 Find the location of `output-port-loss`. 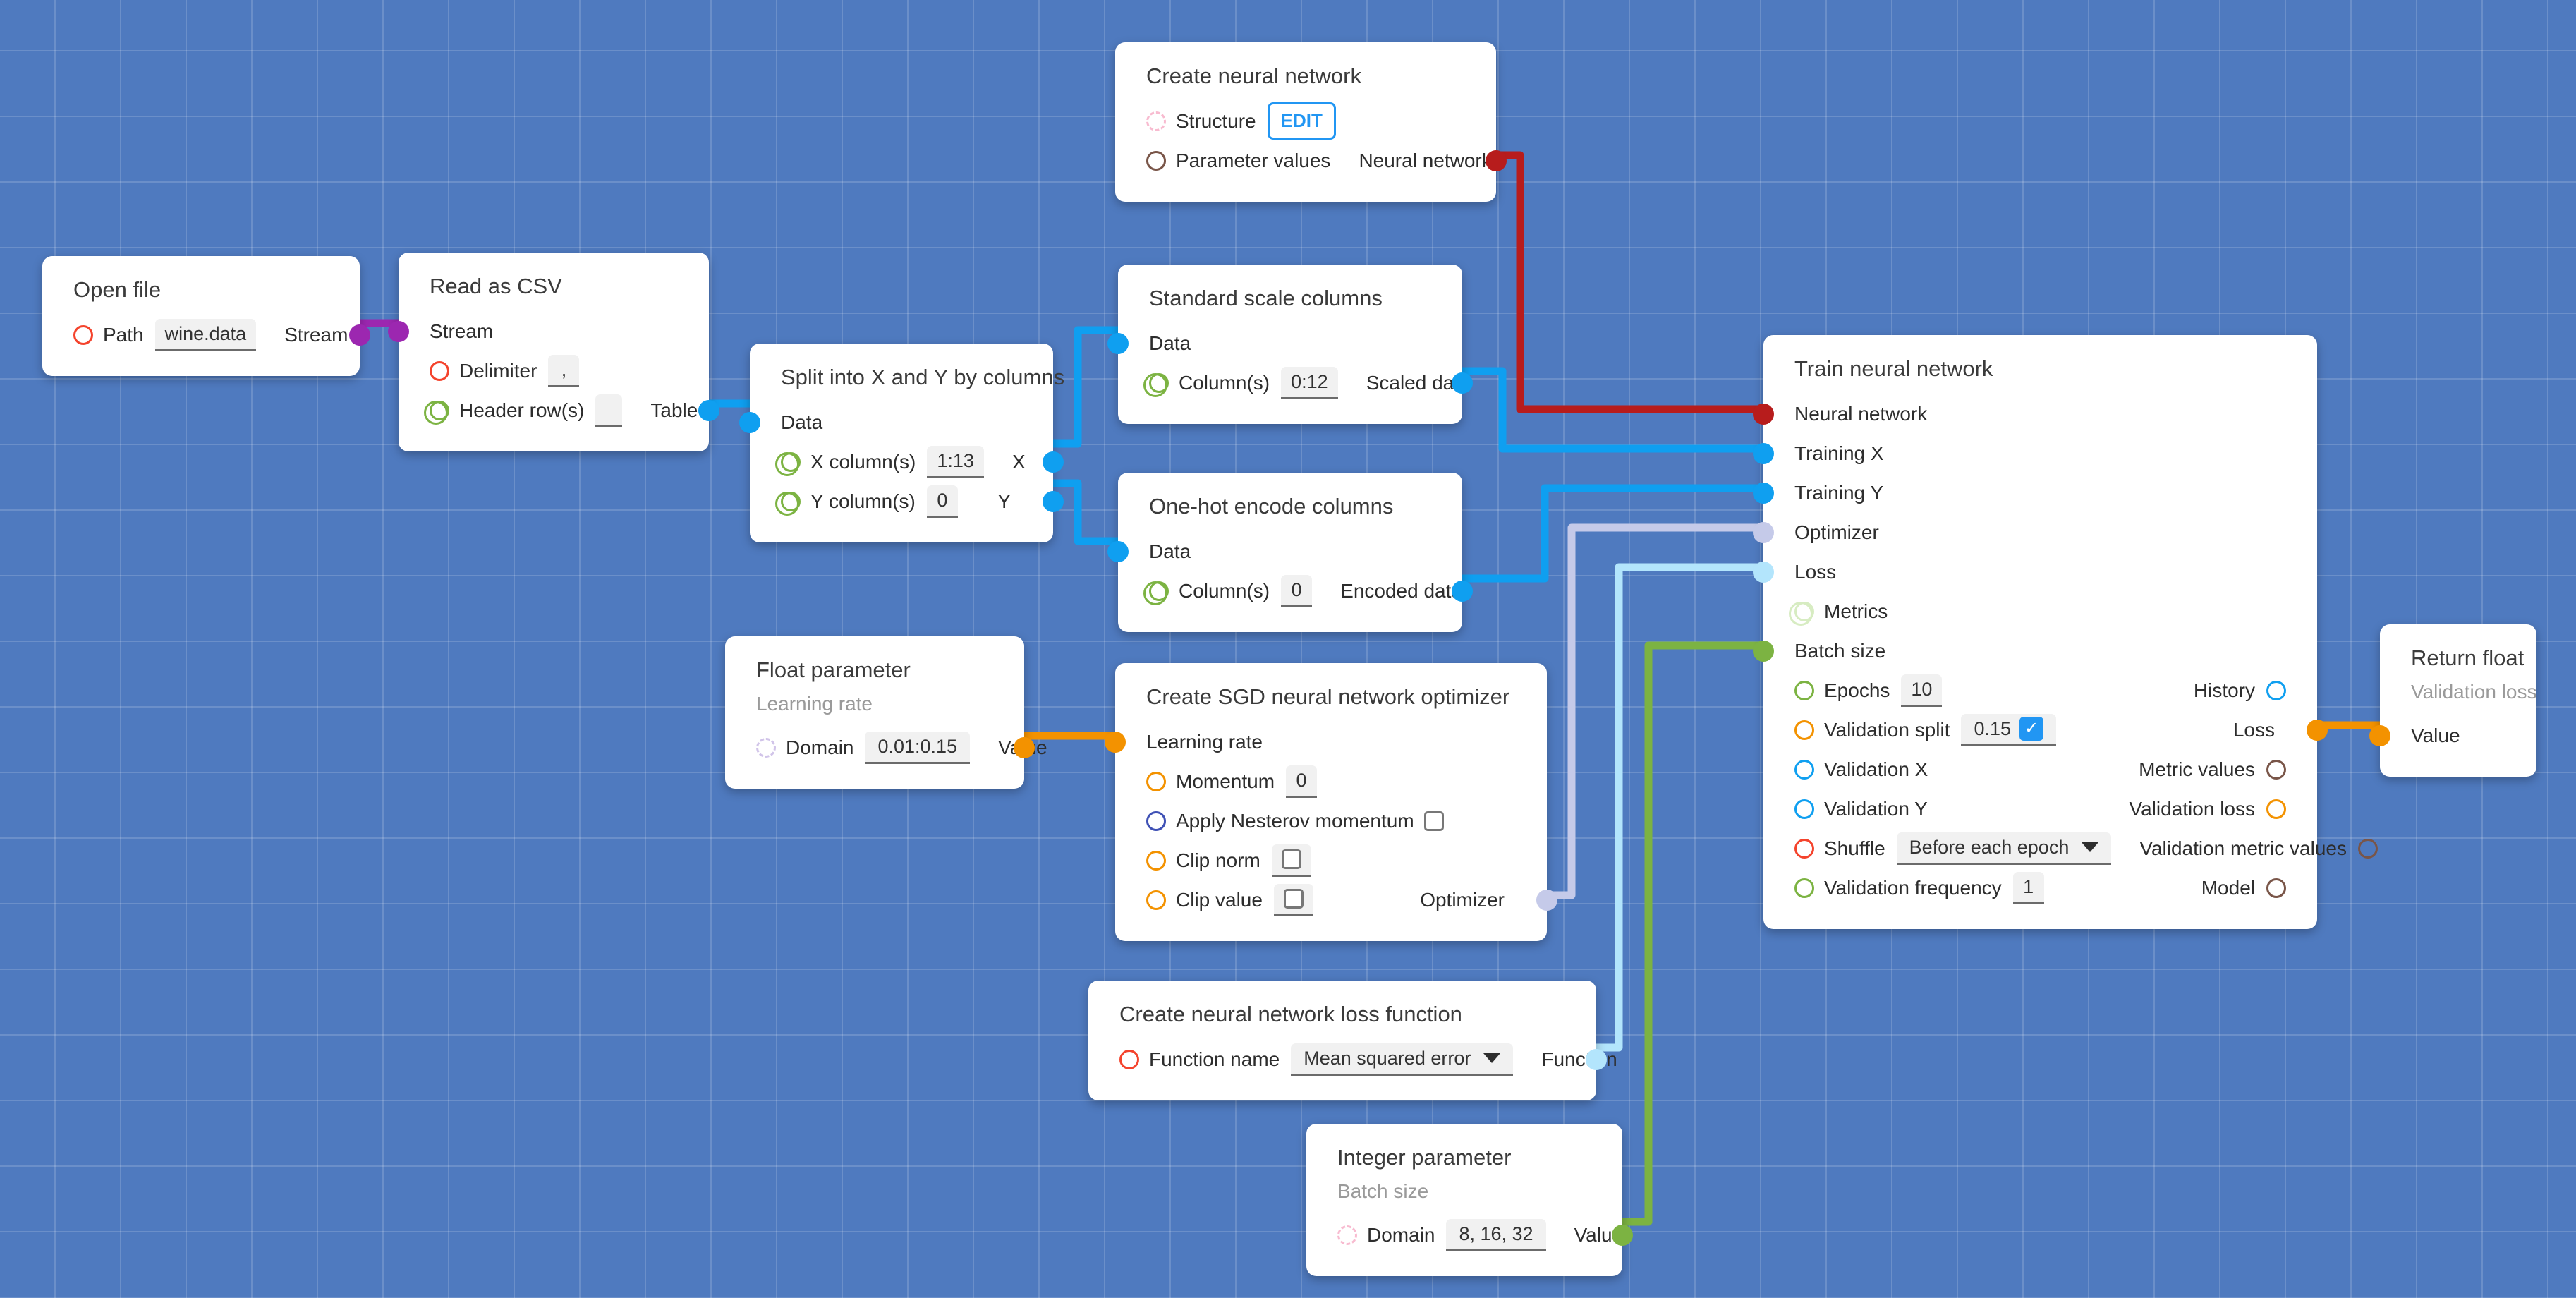

output-port-loss is located at coordinates (2317, 730).